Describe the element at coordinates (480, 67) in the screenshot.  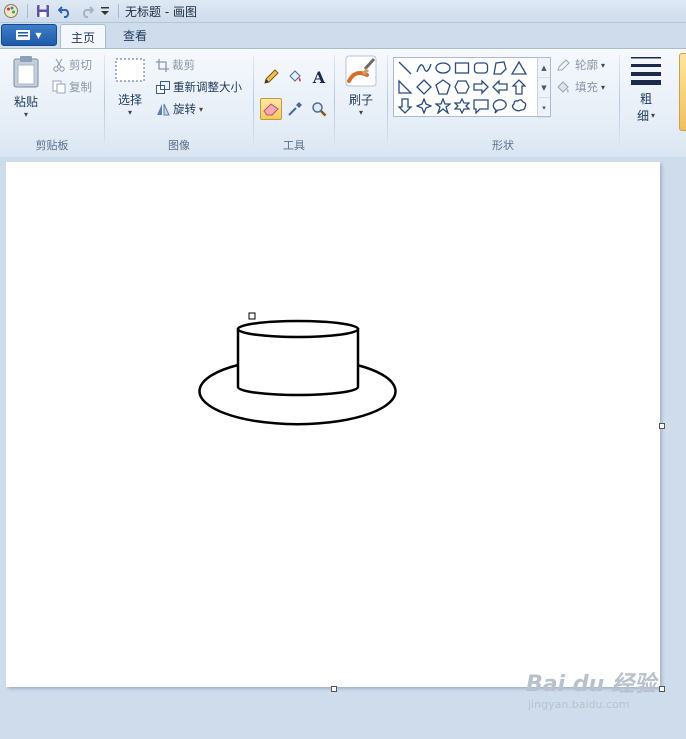
I see `rounded-rectangle-shape-icon` at that location.